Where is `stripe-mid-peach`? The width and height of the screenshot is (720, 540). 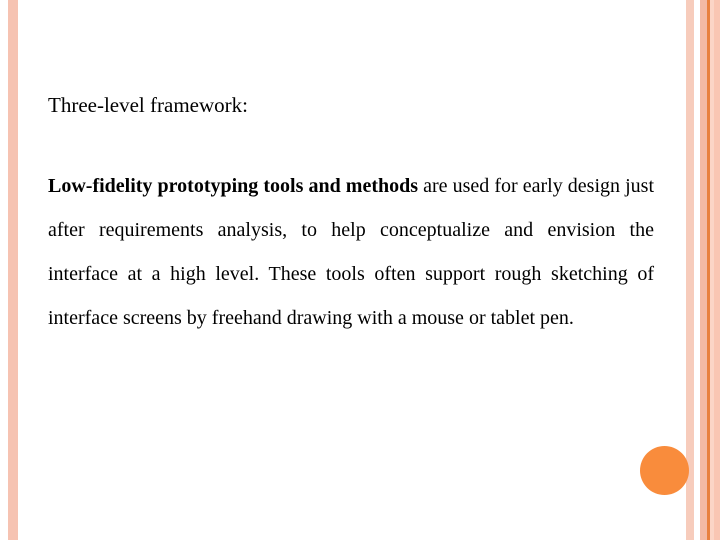 stripe-mid-peach is located at coordinates (703, 270).